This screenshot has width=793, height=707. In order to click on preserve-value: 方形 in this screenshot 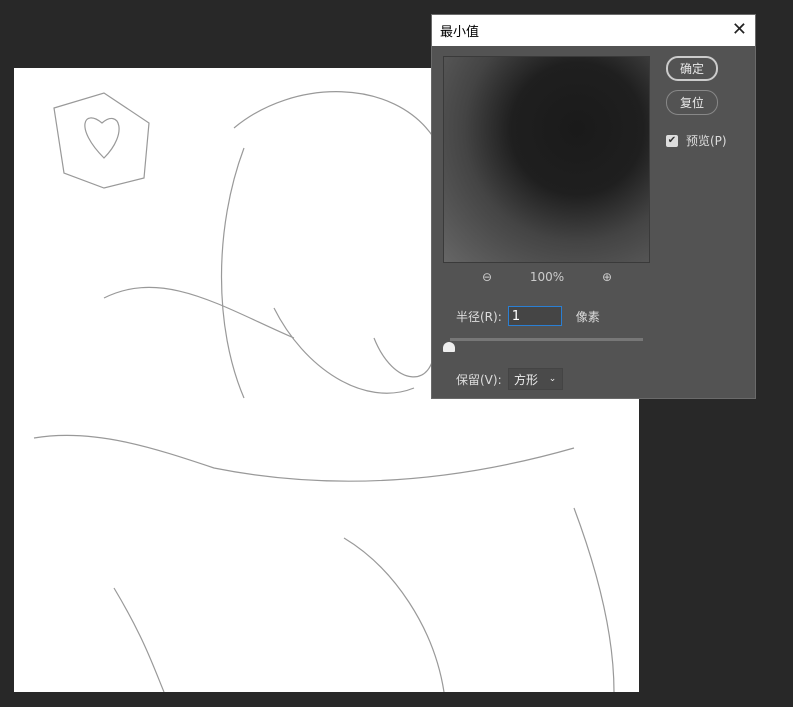, I will do `click(525, 379)`.